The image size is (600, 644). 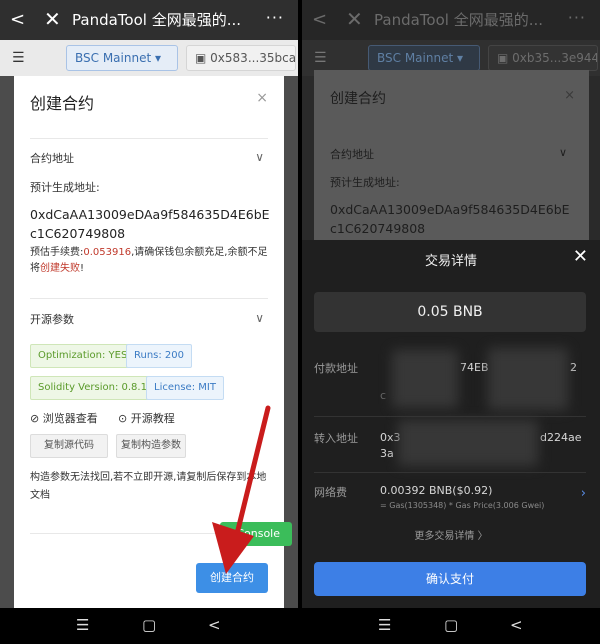 I want to click on modal-title: 创建合约, so click(x=358, y=99).